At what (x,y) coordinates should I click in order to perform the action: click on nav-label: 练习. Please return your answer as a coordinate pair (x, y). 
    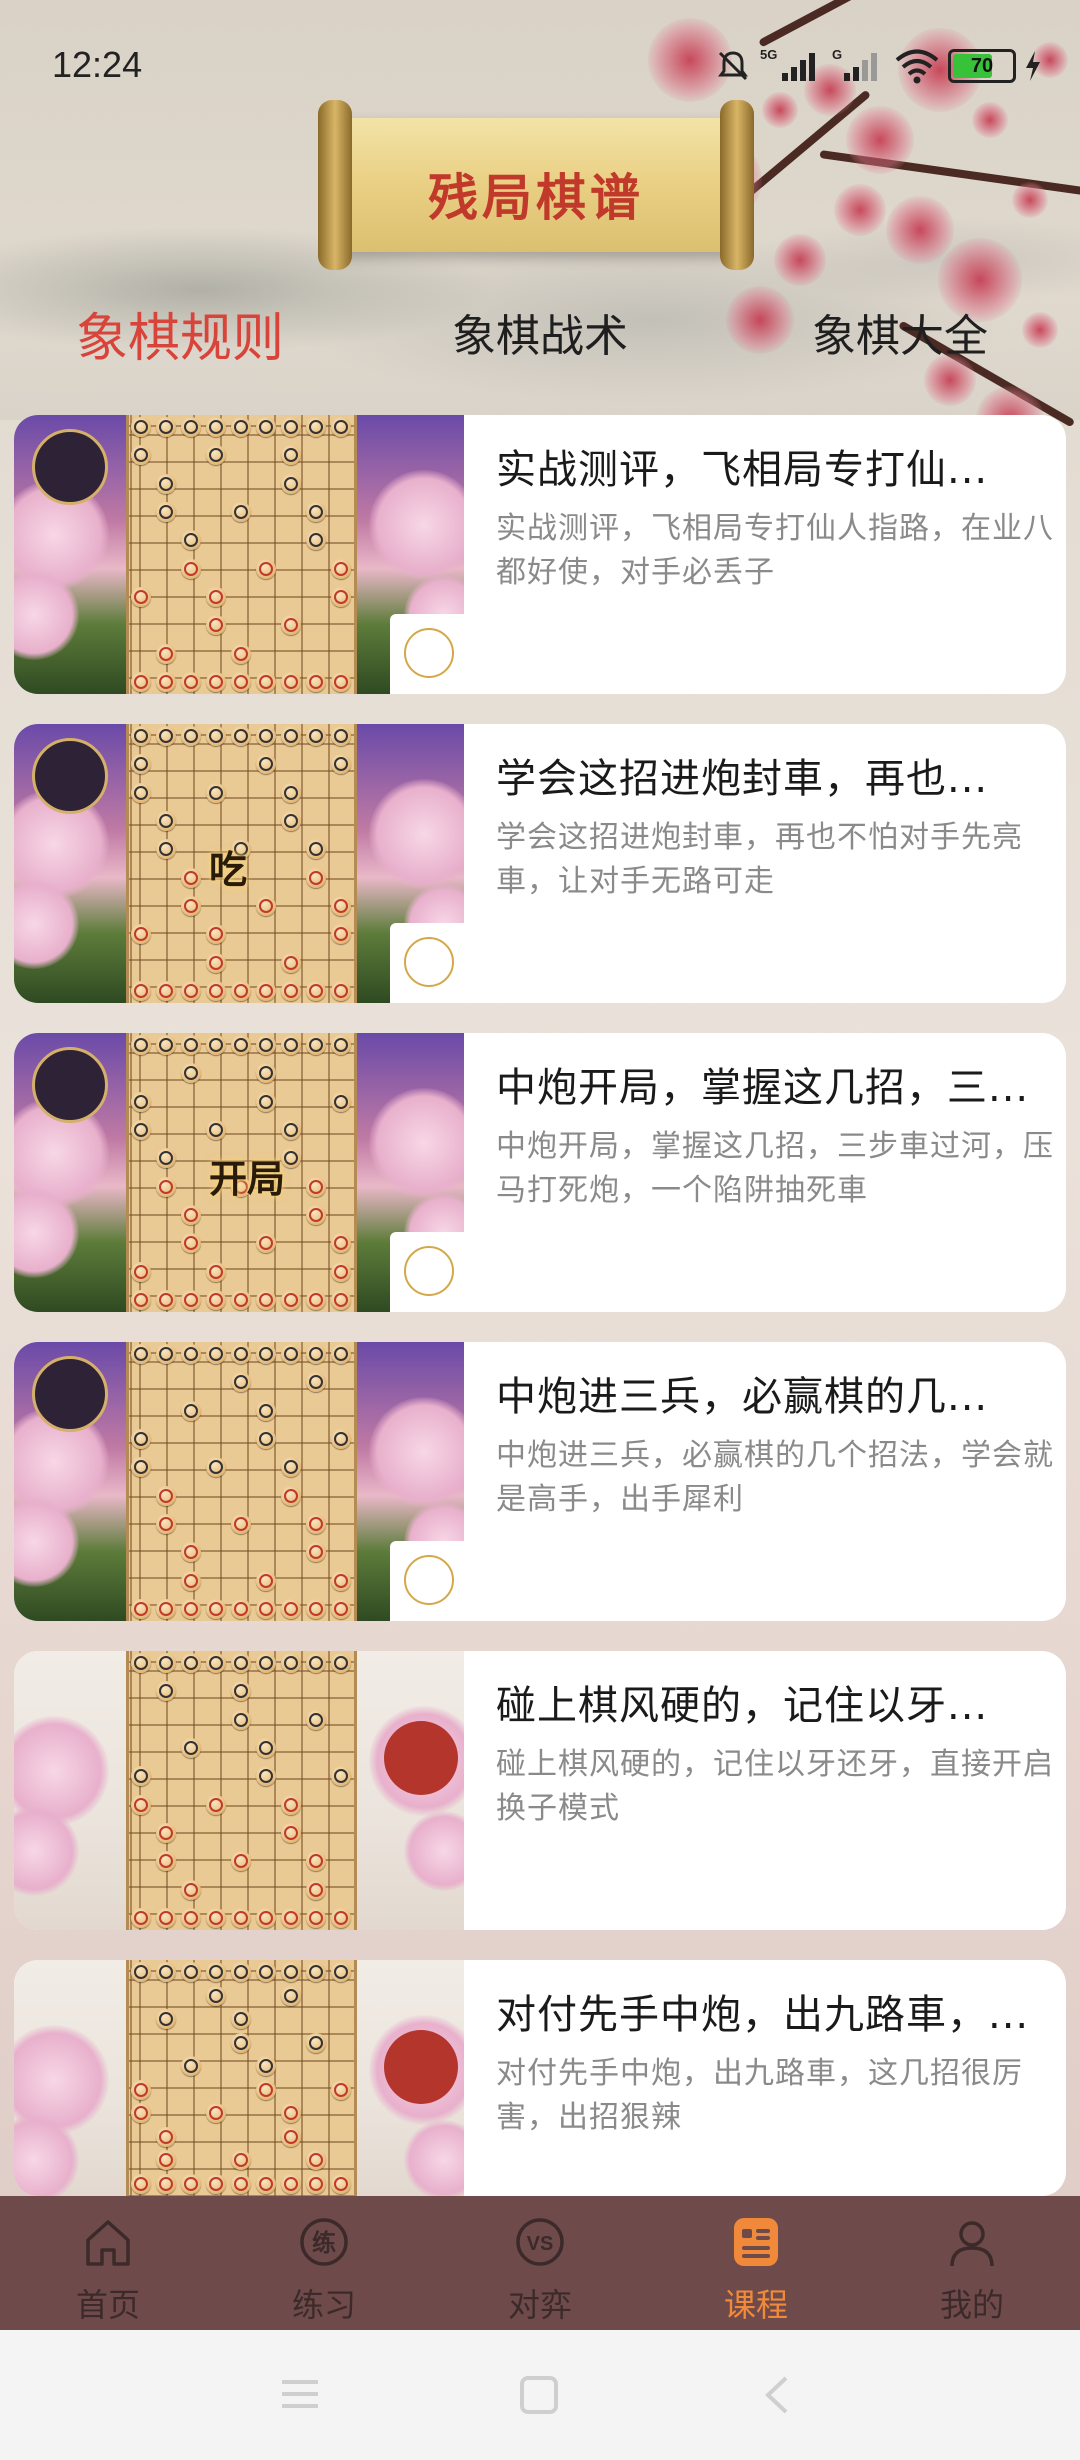
    Looking at the image, I should click on (323, 2305).